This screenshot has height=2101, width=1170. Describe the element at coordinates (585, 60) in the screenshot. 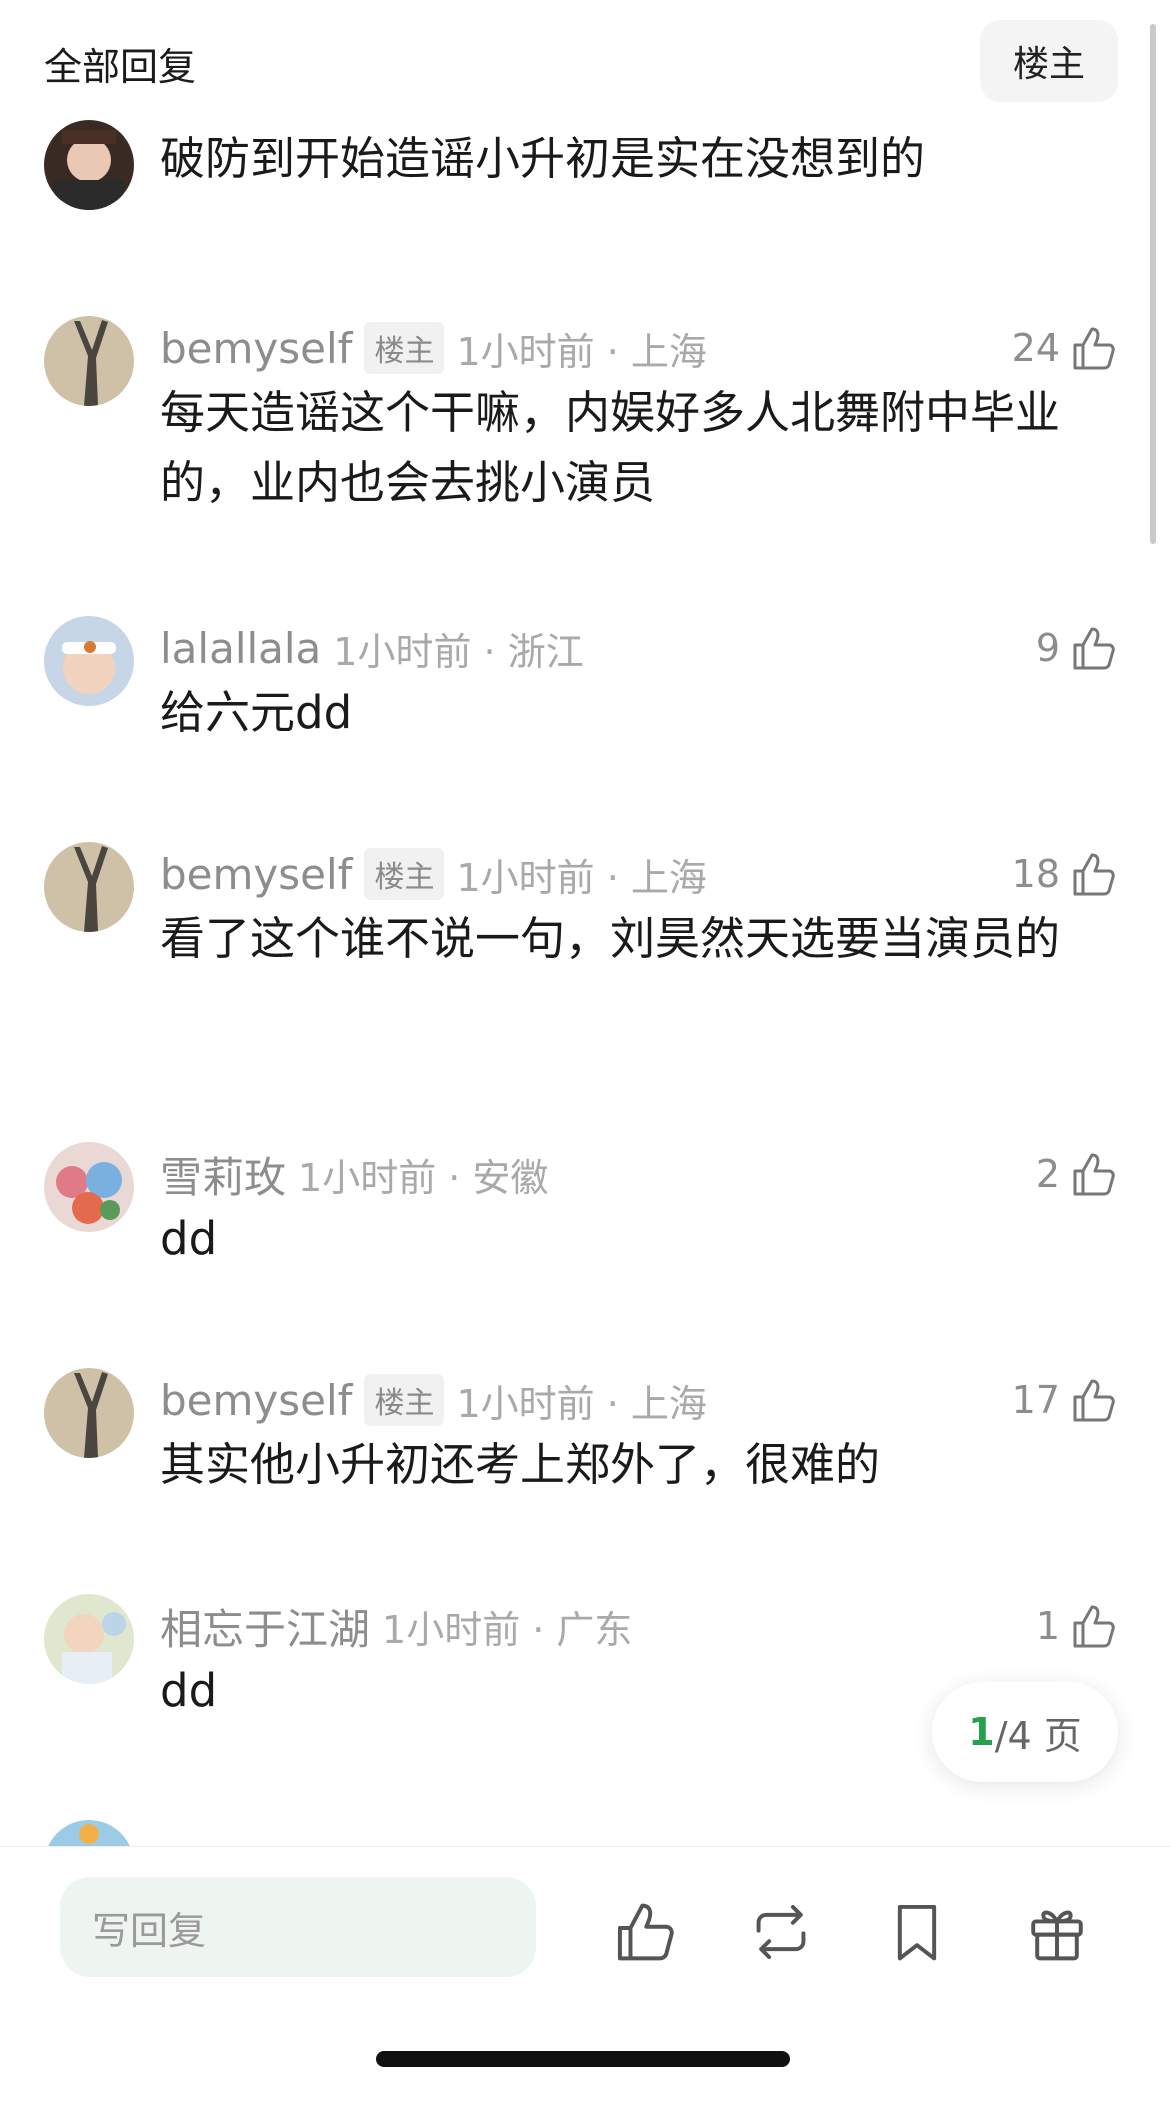

I see `header: 全部回复 楼主` at that location.